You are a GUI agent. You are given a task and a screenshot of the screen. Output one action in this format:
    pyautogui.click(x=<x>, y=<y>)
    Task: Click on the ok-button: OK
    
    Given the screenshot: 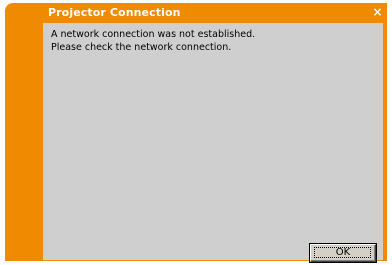 What is the action you would take?
    pyautogui.click(x=343, y=253)
    